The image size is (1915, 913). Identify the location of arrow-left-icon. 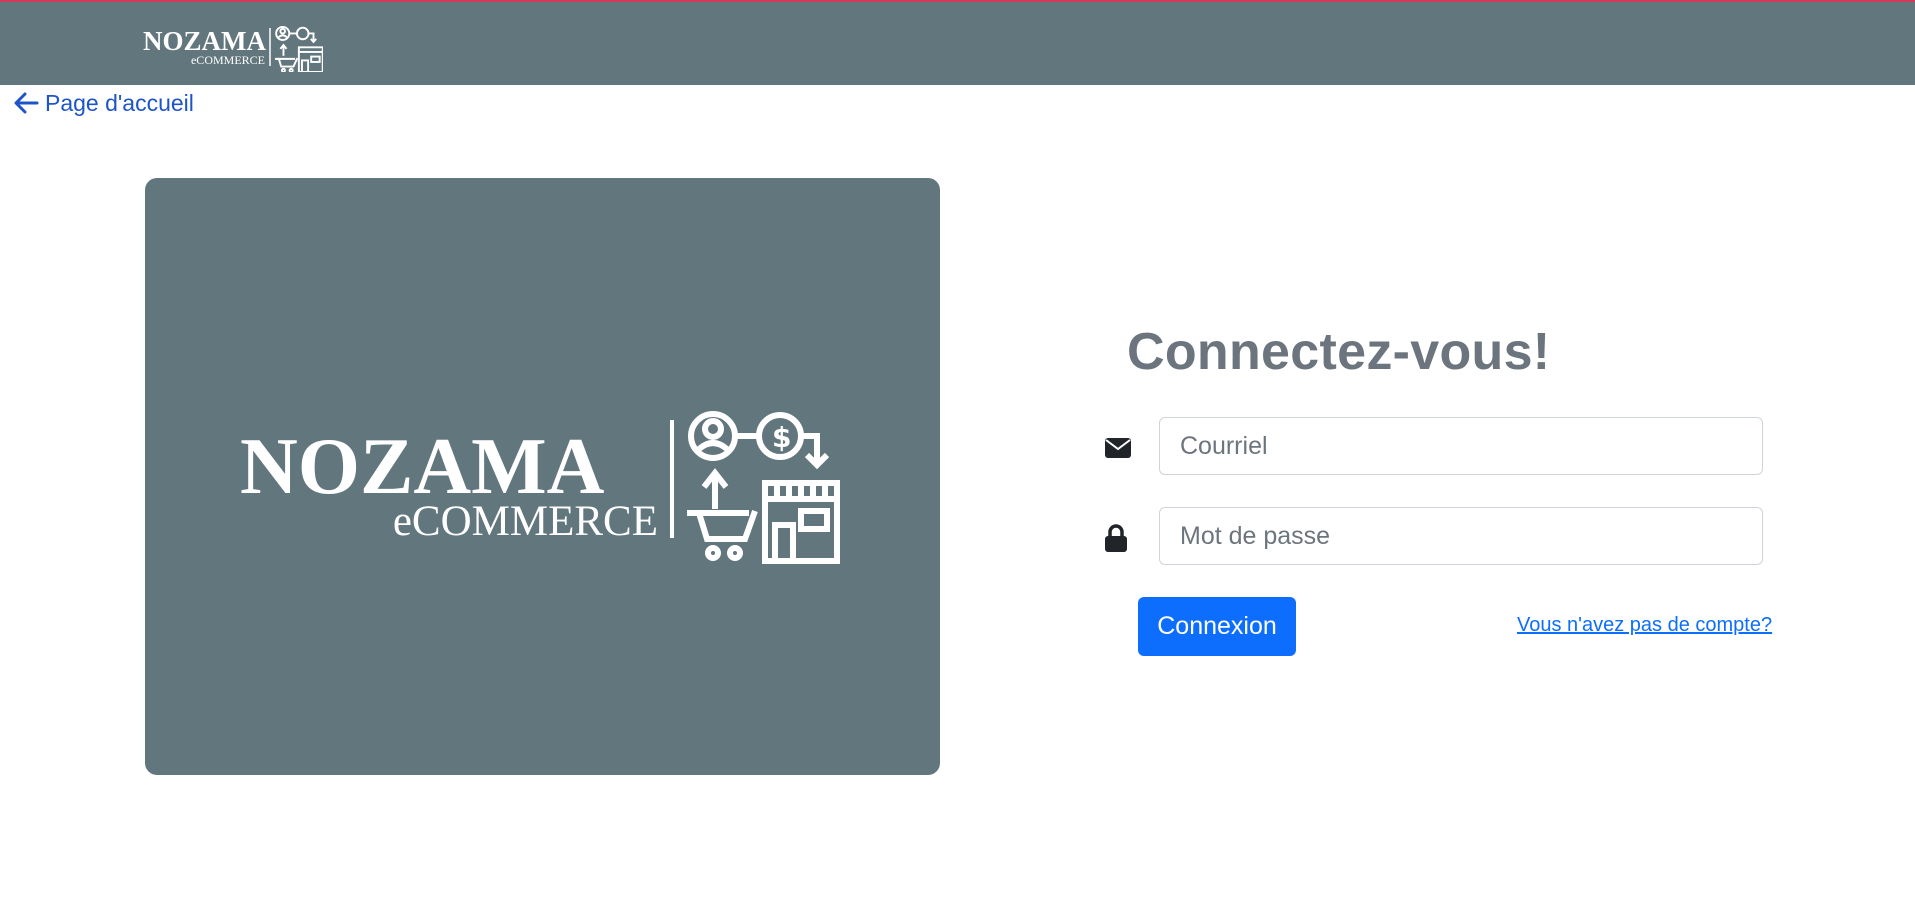
(26, 103).